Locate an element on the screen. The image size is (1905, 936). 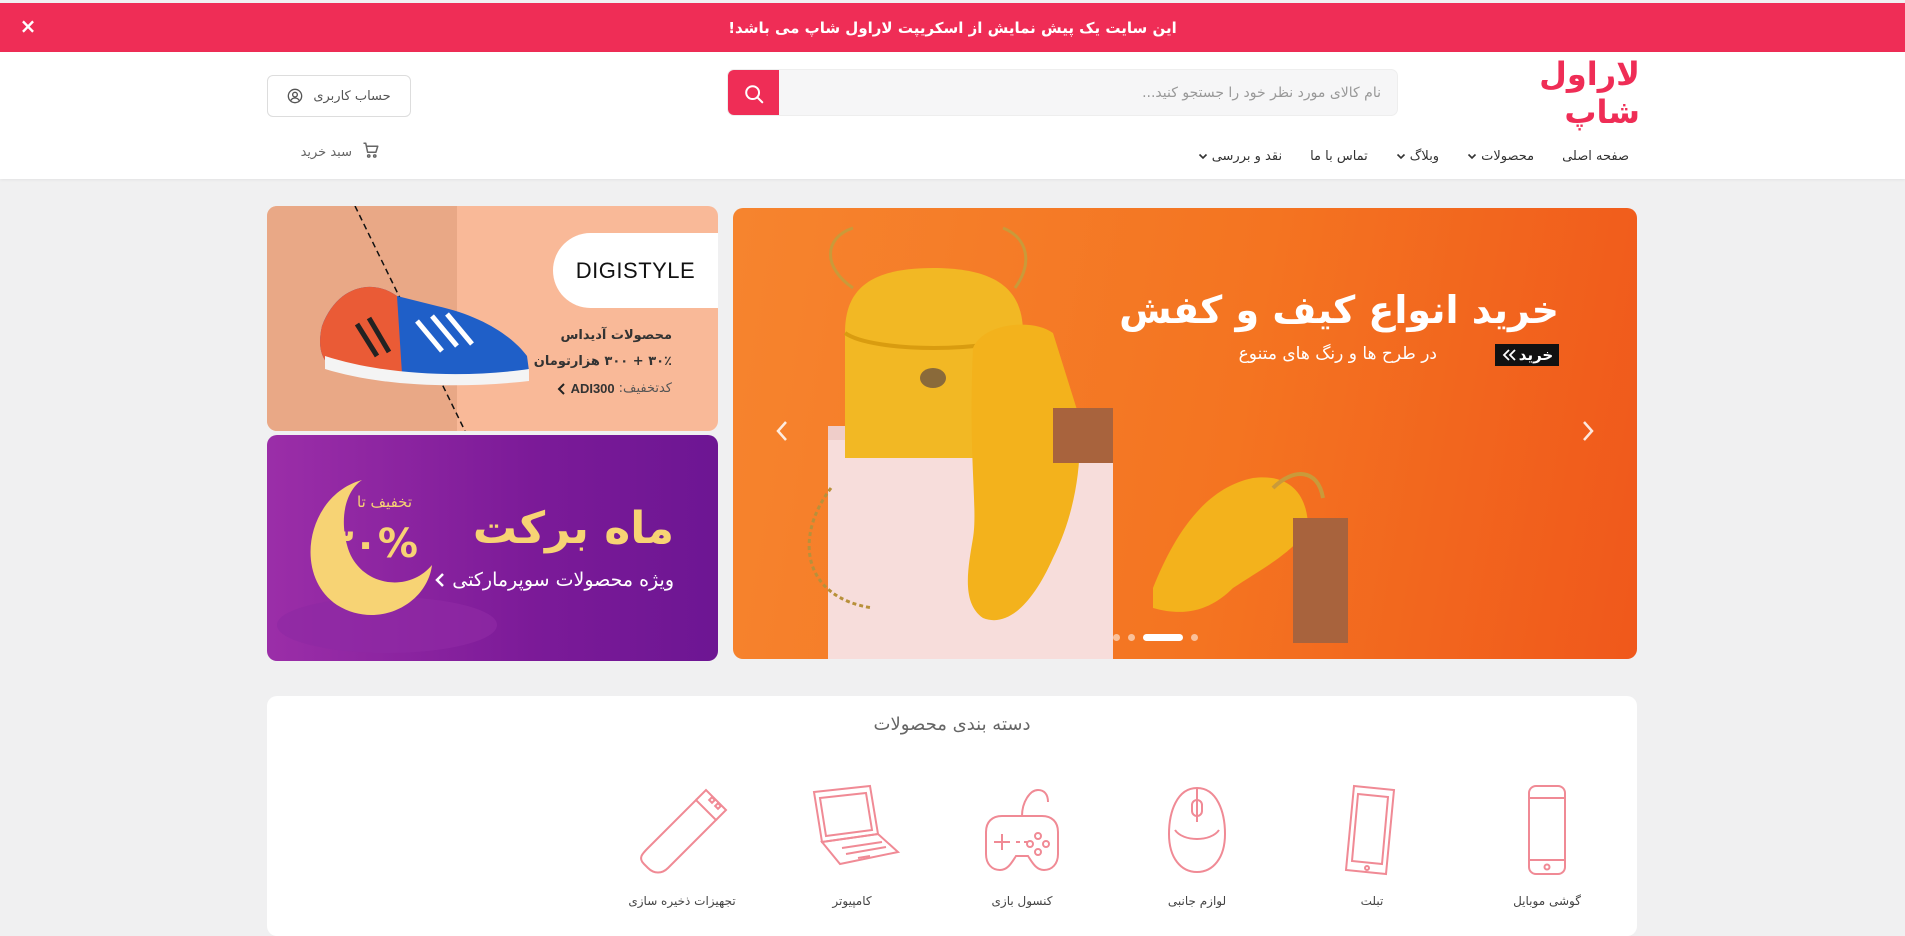
slider-next-button is located at coordinates (1588, 431).